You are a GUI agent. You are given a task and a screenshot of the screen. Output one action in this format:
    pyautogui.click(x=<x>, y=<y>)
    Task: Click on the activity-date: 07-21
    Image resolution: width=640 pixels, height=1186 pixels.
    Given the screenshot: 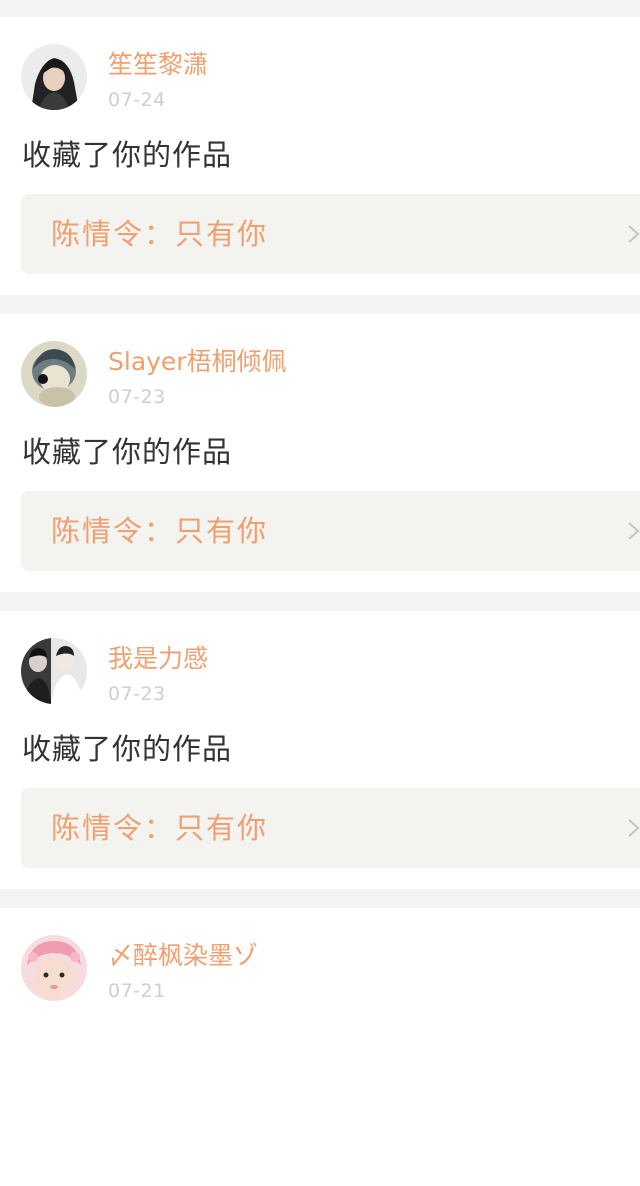 What is the action you would take?
    pyautogui.click(x=137, y=991)
    